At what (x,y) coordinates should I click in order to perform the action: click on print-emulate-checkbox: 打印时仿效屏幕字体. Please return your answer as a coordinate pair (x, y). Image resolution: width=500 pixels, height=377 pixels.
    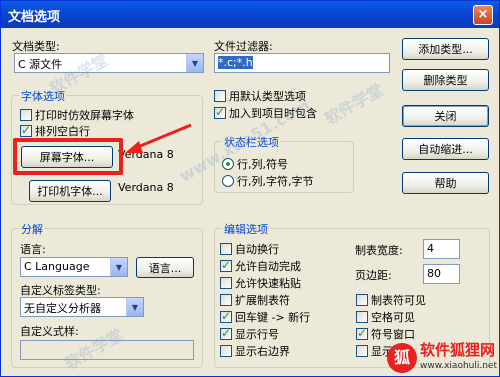
    Looking at the image, I should click on (77, 115).